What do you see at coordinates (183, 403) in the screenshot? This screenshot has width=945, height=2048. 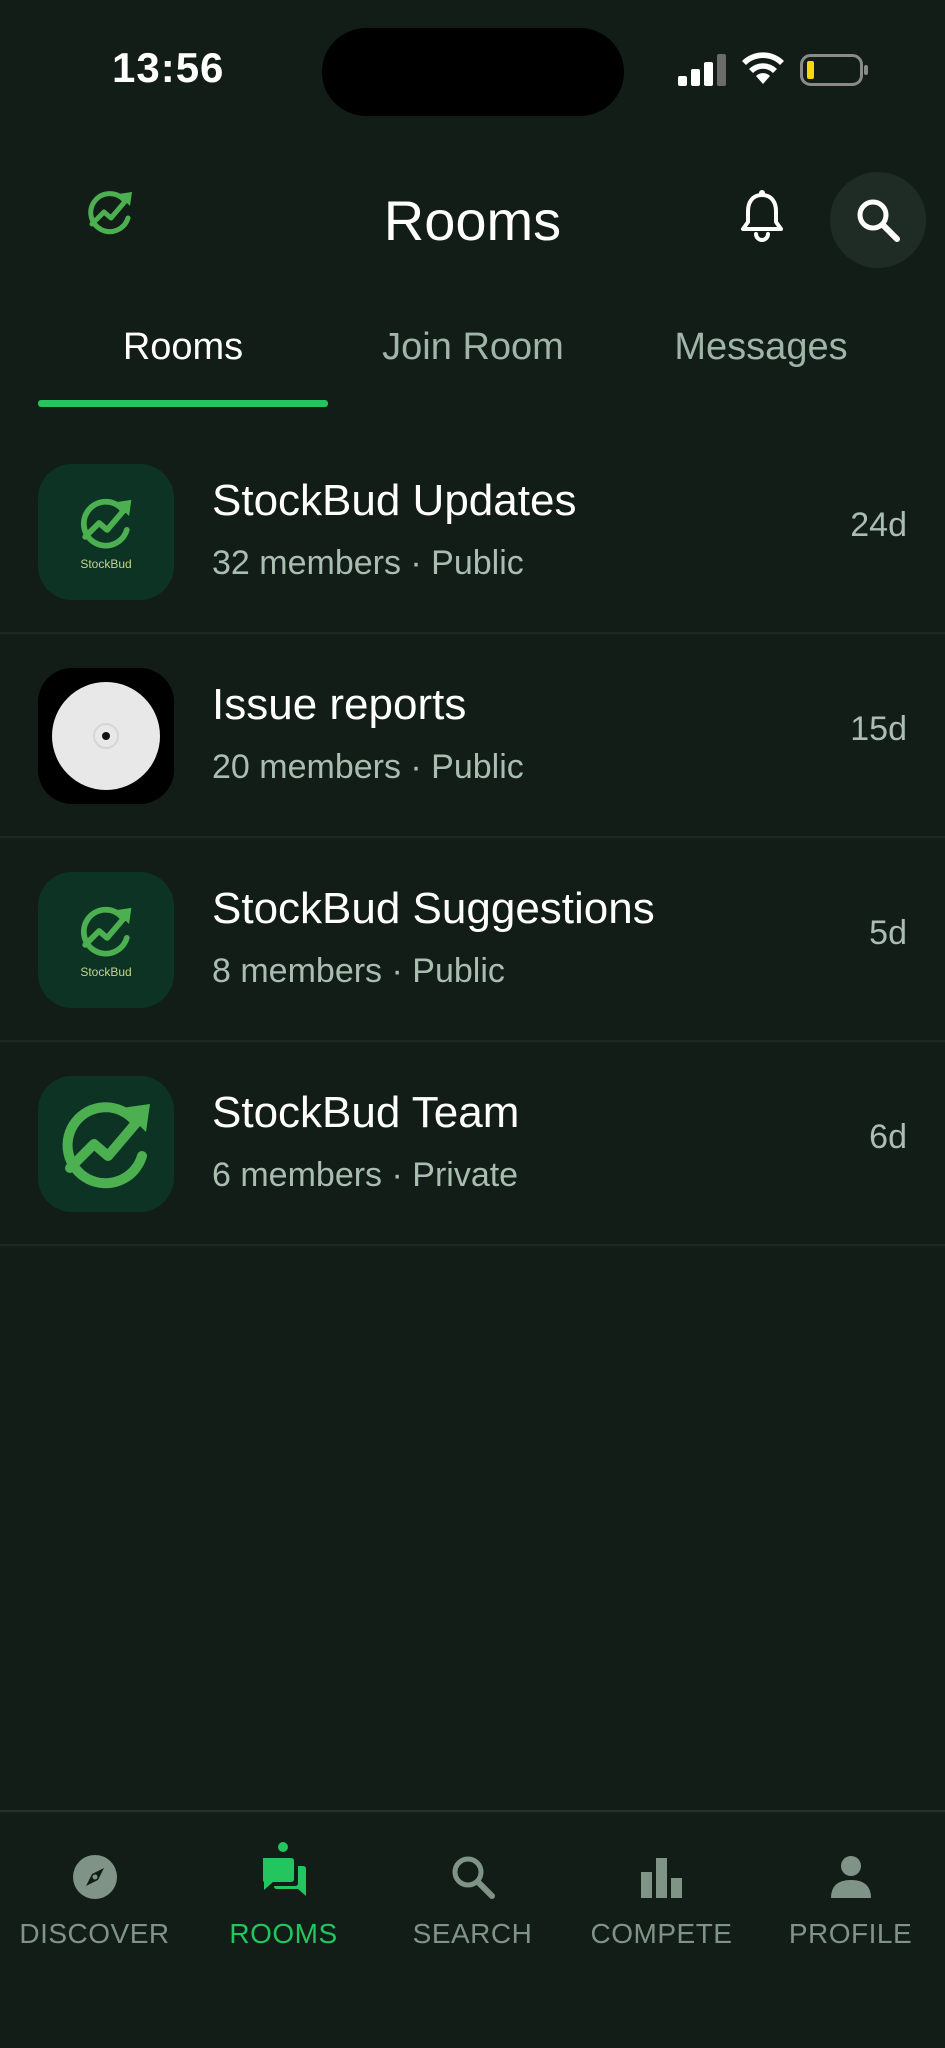 I see `active-tab-indicator` at bounding box center [183, 403].